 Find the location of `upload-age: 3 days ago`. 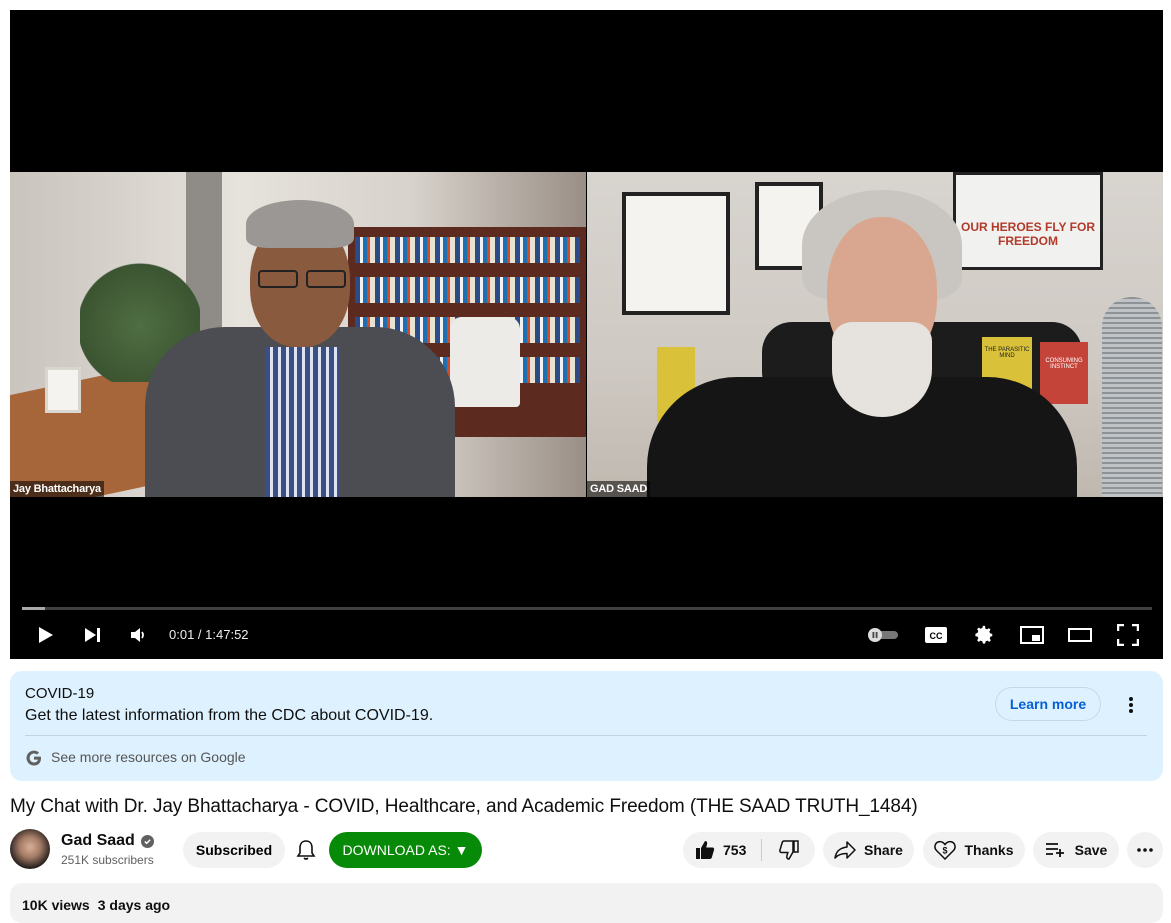

upload-age: 3 days ago is located at coordinates (134, 905).